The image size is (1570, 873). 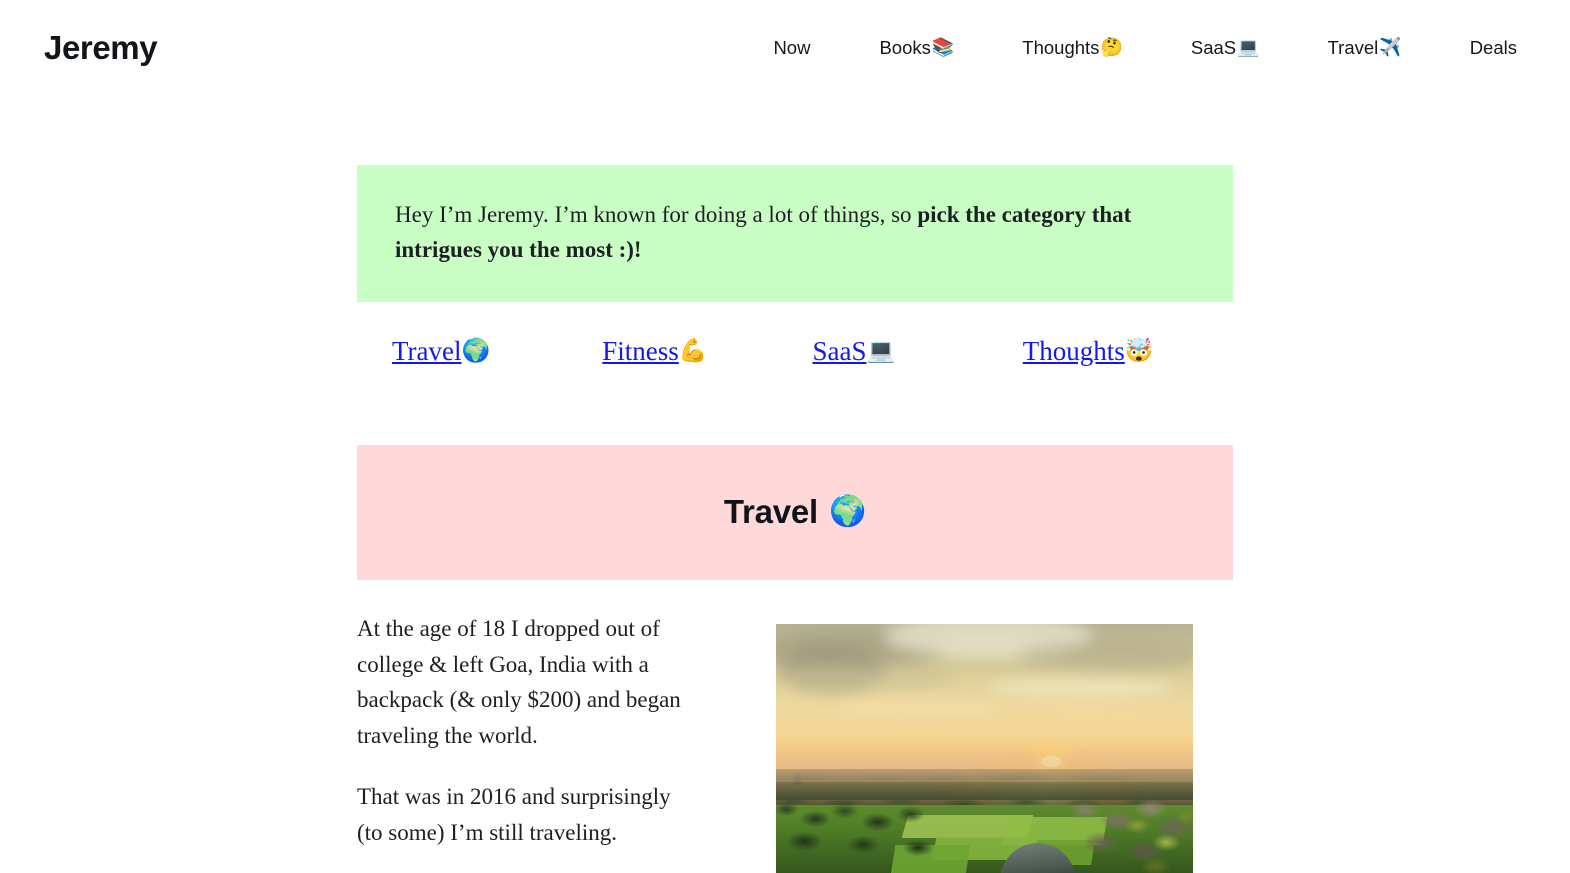 What do you see at coordinates (864, 833) in the screenshot?
I see `photo-palm-grove` at bounding box center [864, 833].